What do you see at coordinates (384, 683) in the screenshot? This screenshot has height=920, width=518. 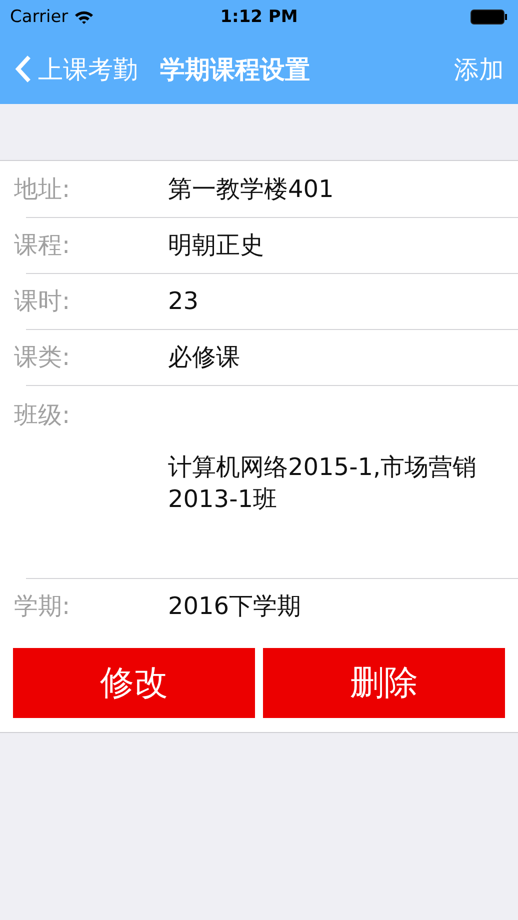 I see `delete-button: 删除` at bounding box center [384, 683].